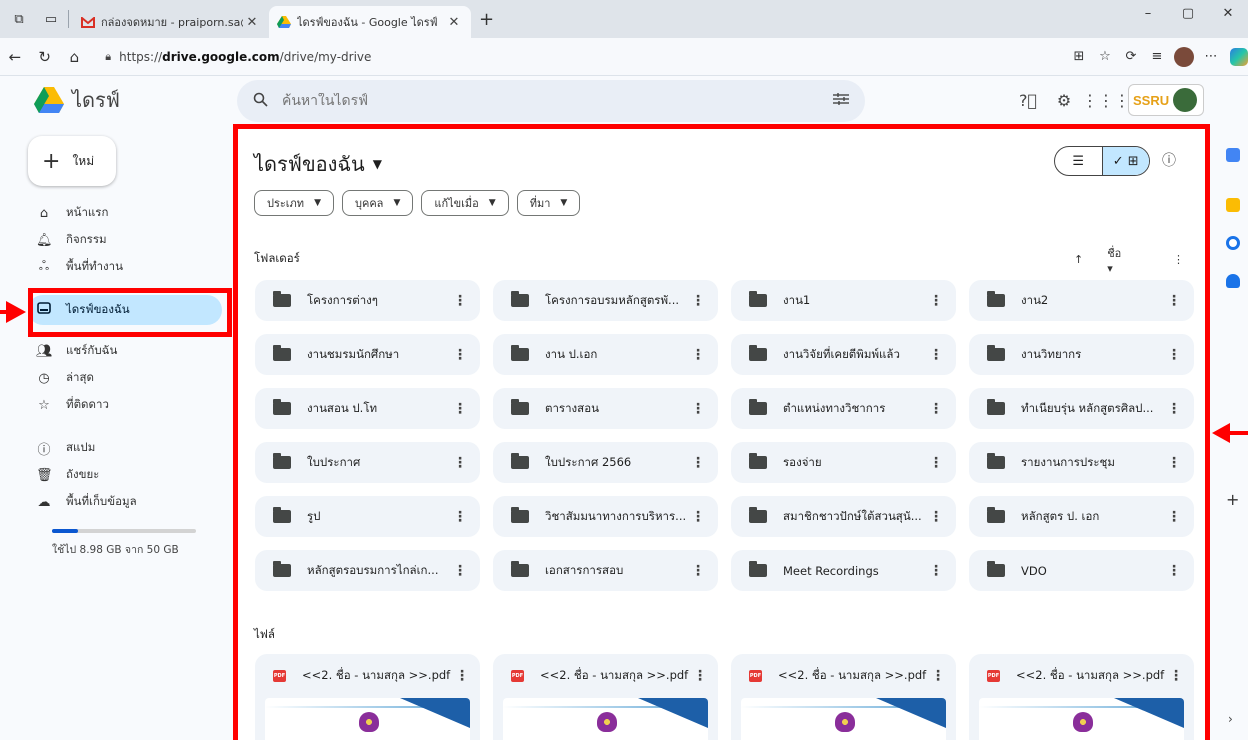 This screenshot has width=1248, height=740. I want to click on new-button: + ใหม่, so click(72, 161).